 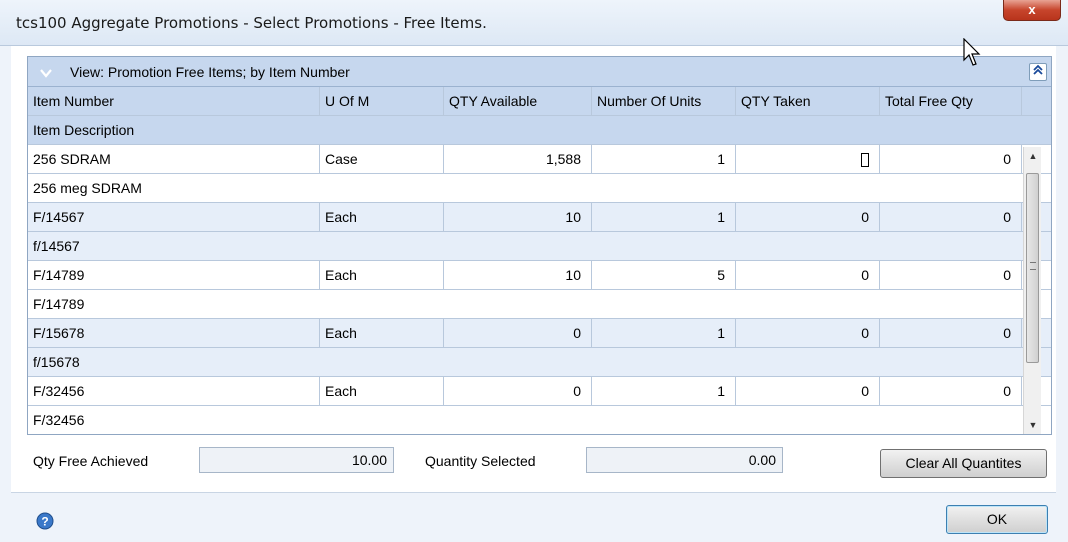 I want to click on chevron-down-icon, so click(x=46, y=73).